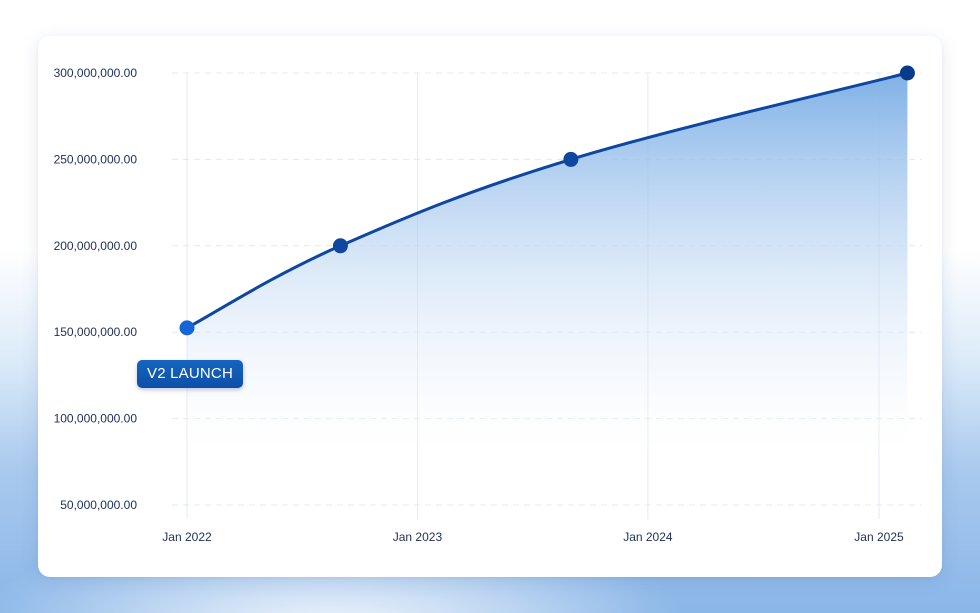  I want to click on x-axis: Jan 2022 Jan 2023 Jan 2024 Jan 2025, so click(533, 537).